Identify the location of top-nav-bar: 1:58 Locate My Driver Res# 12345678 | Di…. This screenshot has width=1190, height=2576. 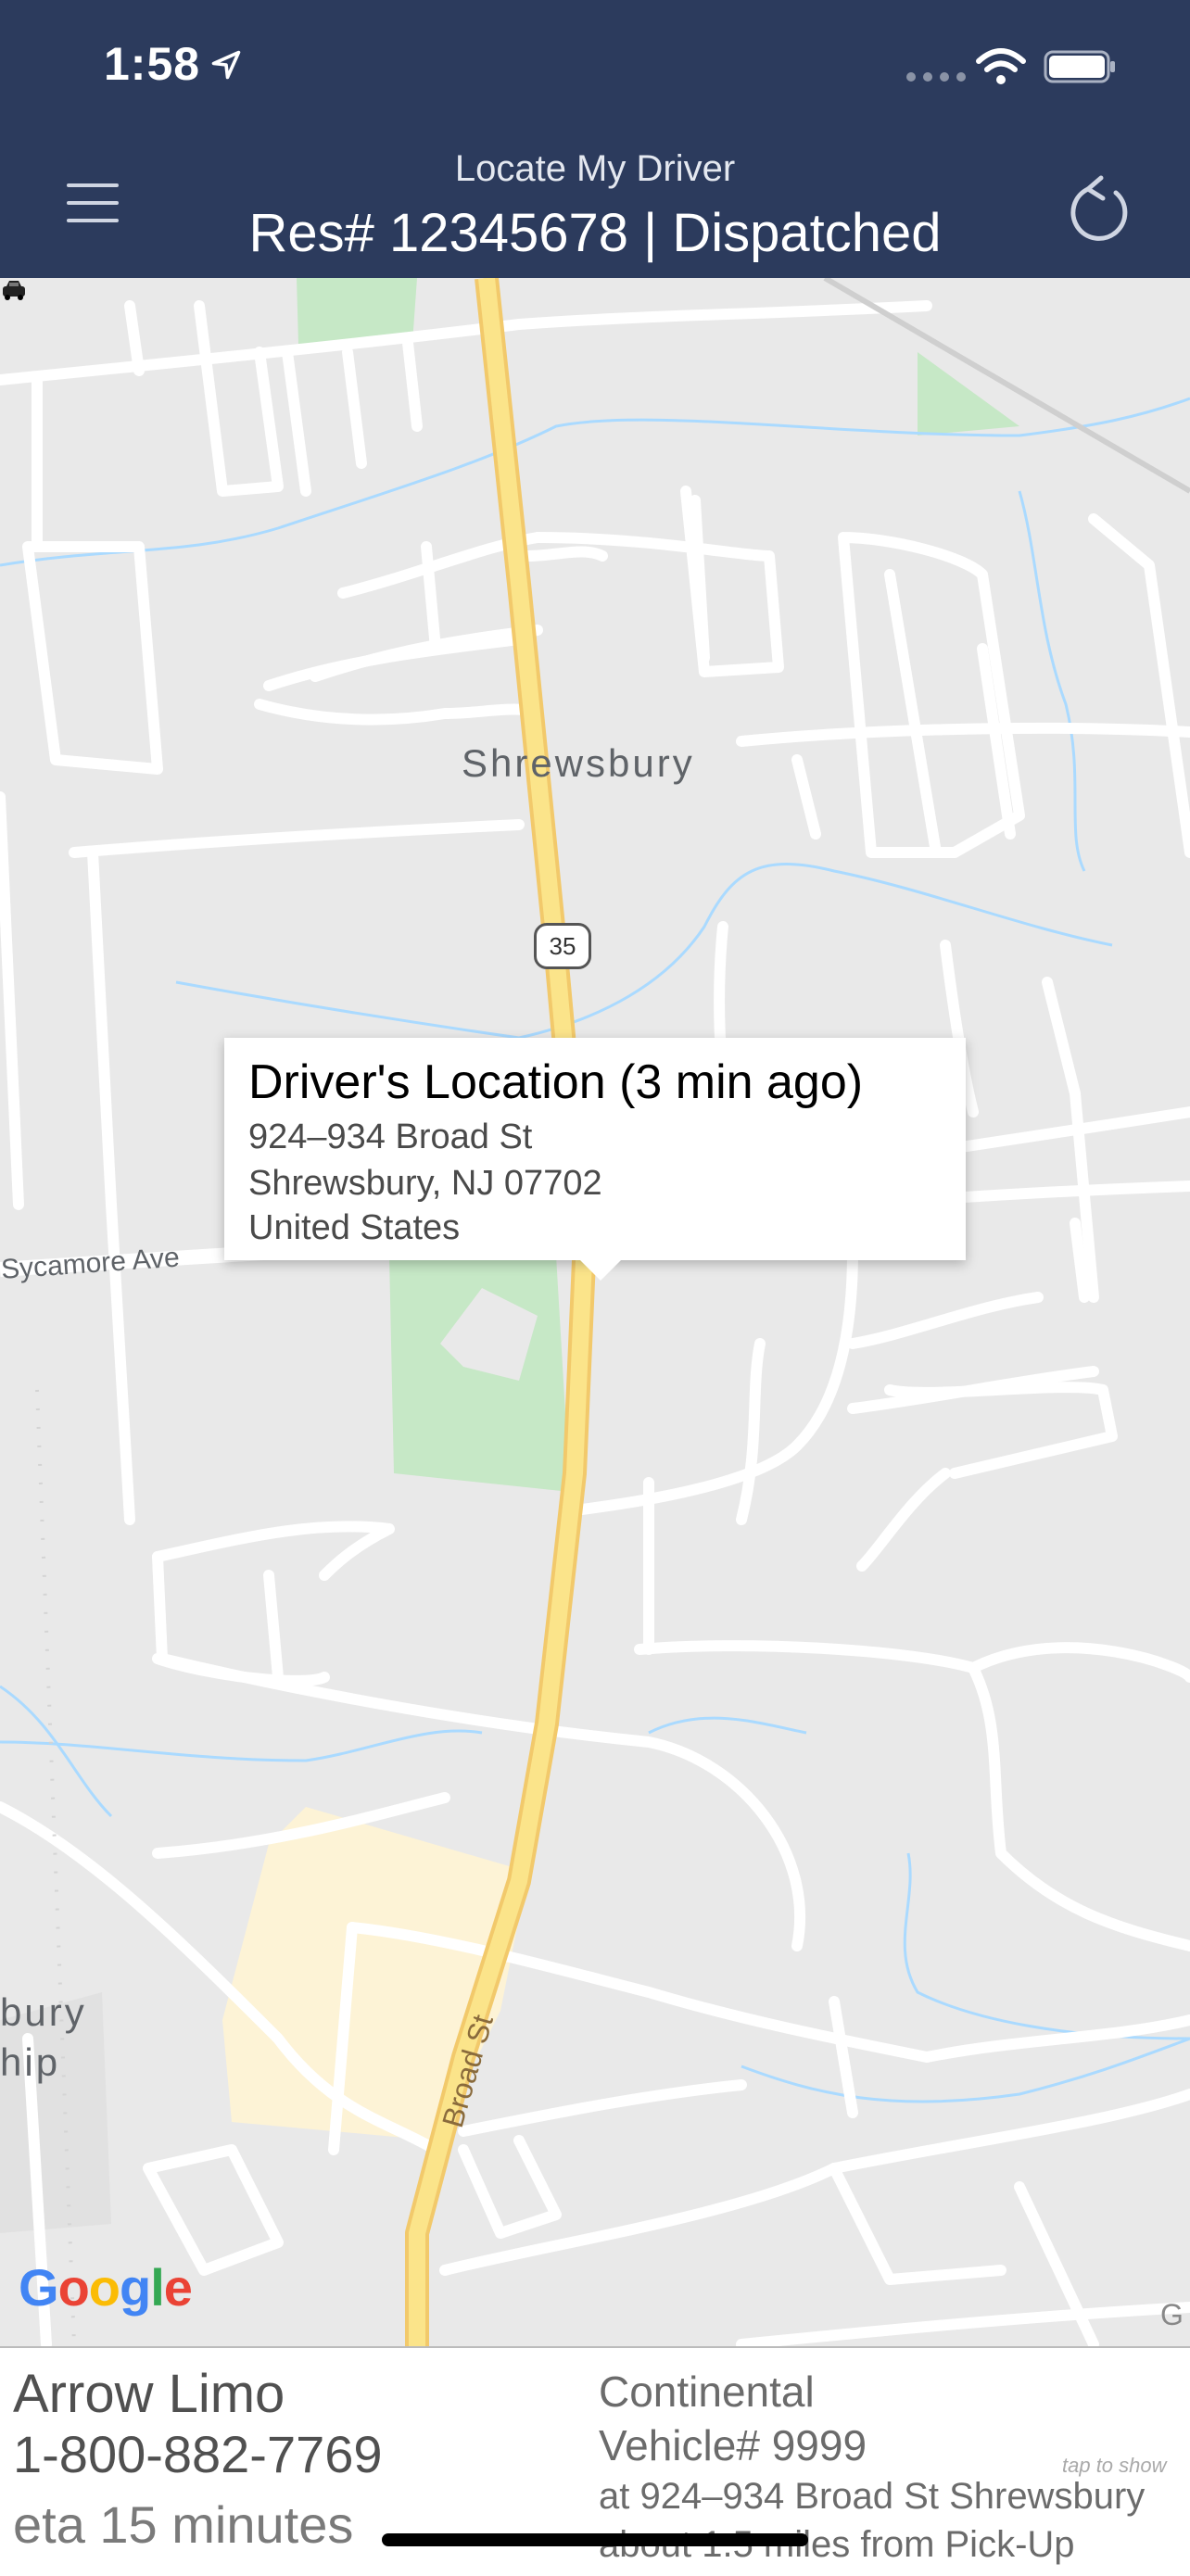
(595, 139).